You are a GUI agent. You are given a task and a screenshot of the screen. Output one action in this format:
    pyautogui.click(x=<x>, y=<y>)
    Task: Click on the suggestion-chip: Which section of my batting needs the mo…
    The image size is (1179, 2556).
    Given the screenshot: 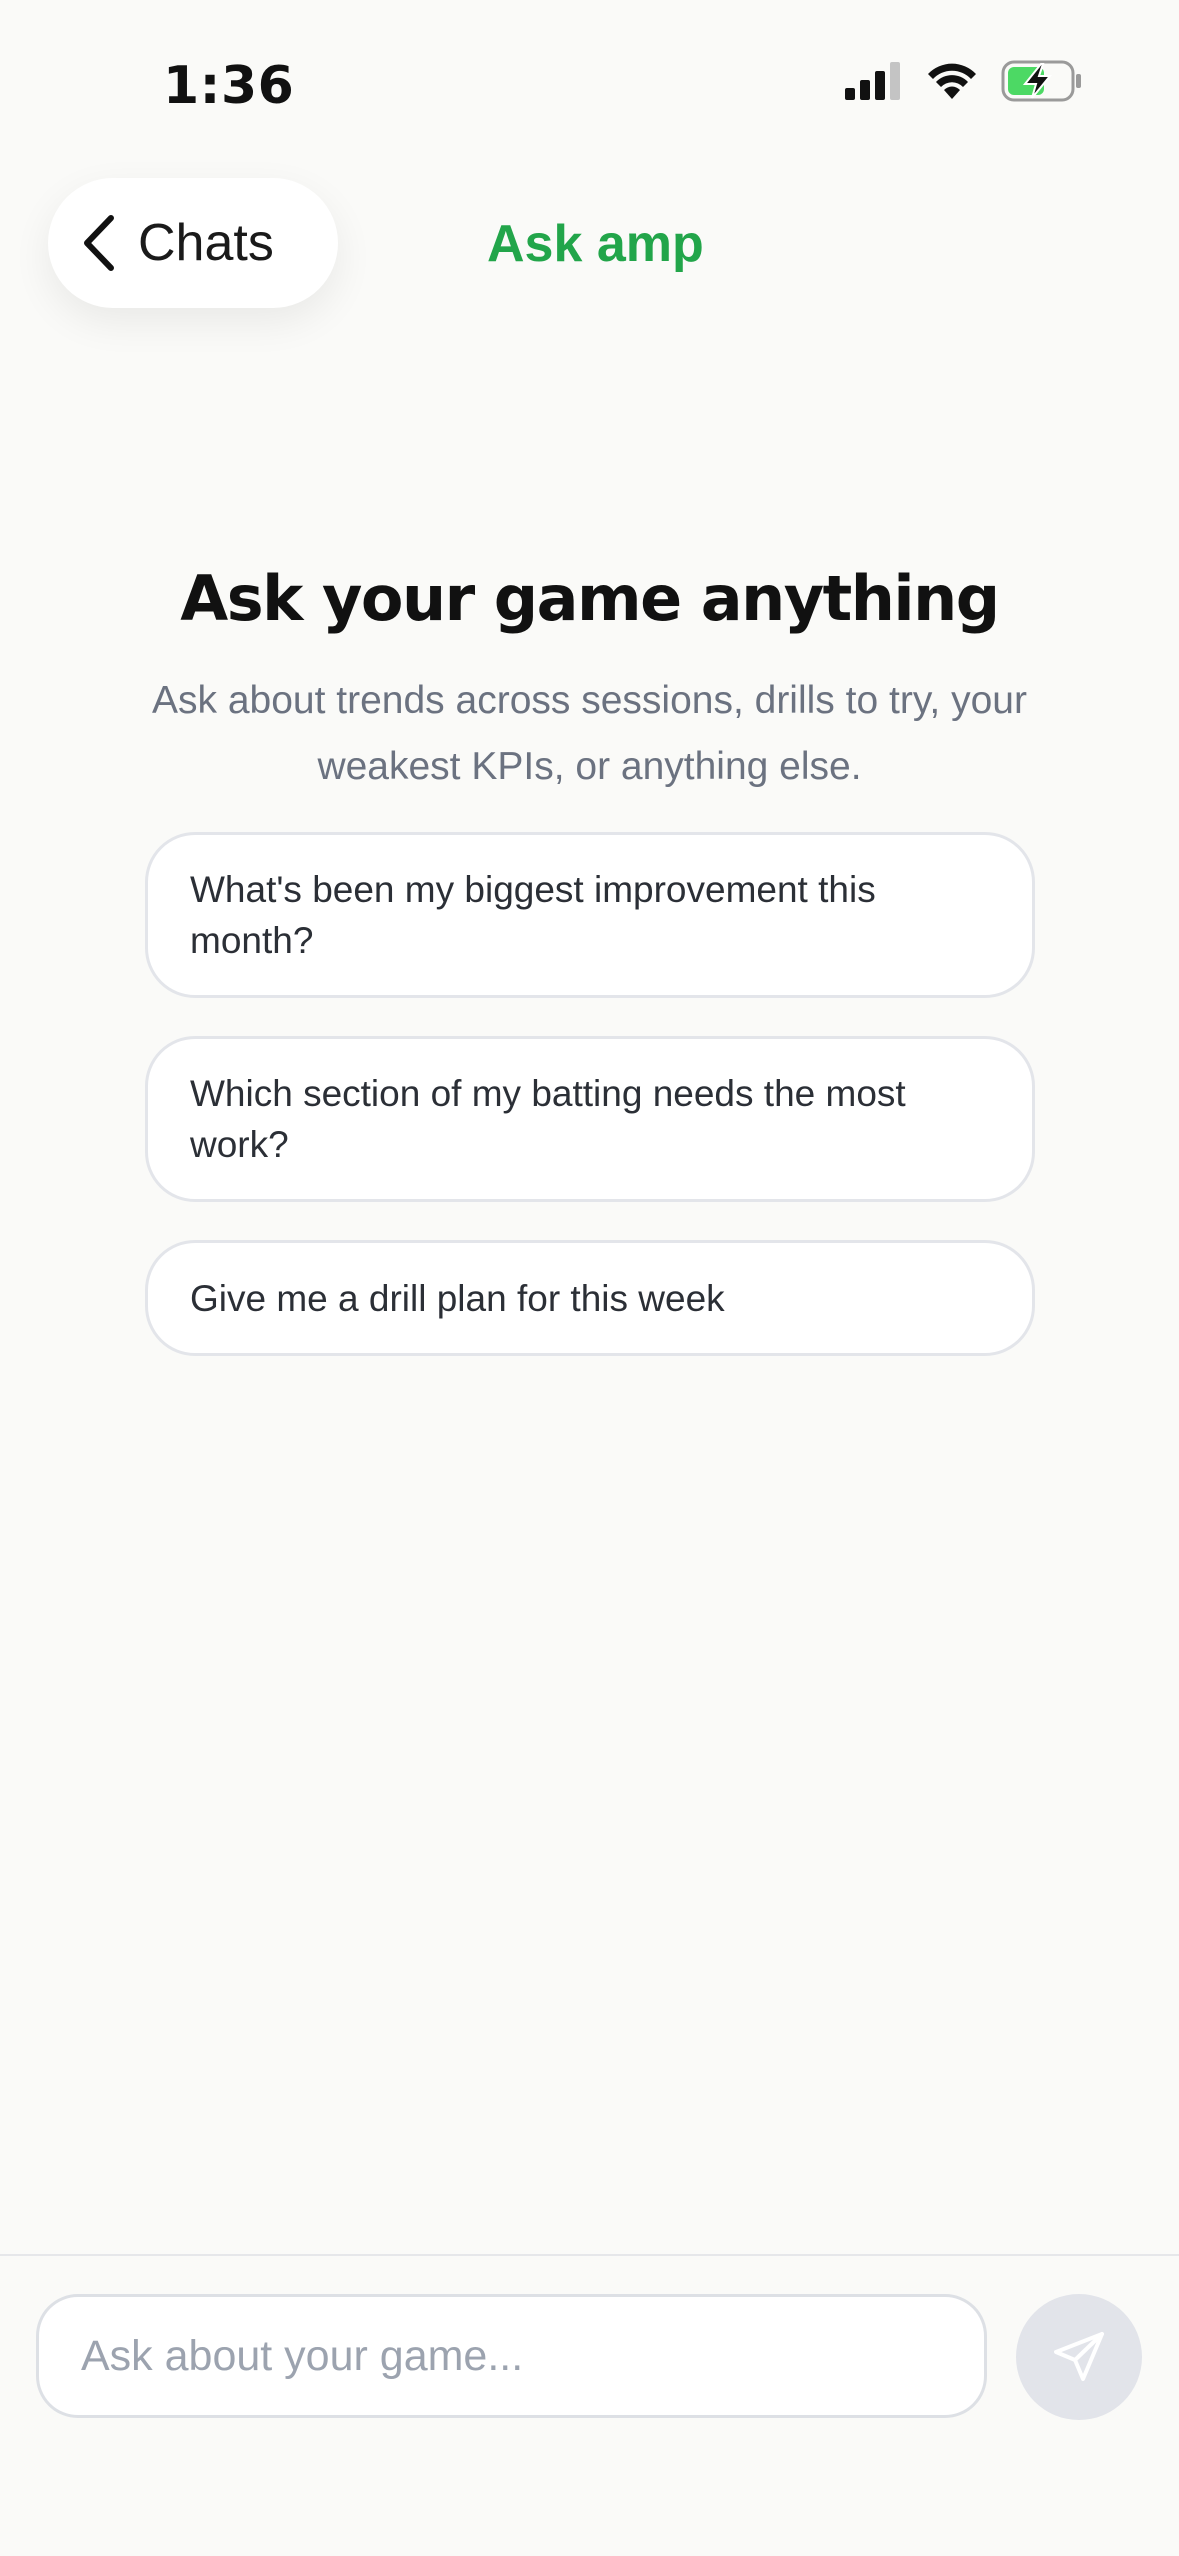 What is the action you would take?
    pyautogui.click(x=590, y=1119)
    